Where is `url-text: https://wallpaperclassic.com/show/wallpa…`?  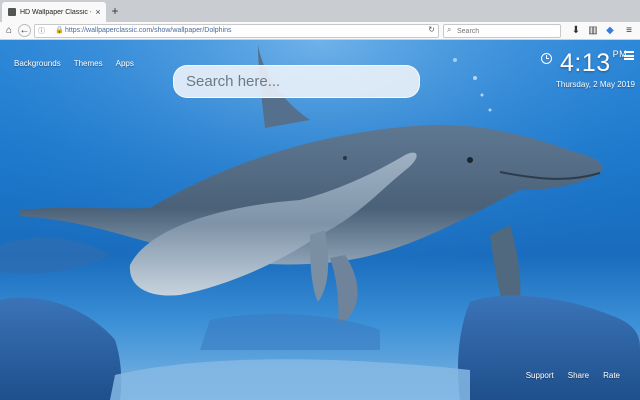
url-text: https://wallpaperclassic.com/show/wallpa… is located at coordinates (148, 30).